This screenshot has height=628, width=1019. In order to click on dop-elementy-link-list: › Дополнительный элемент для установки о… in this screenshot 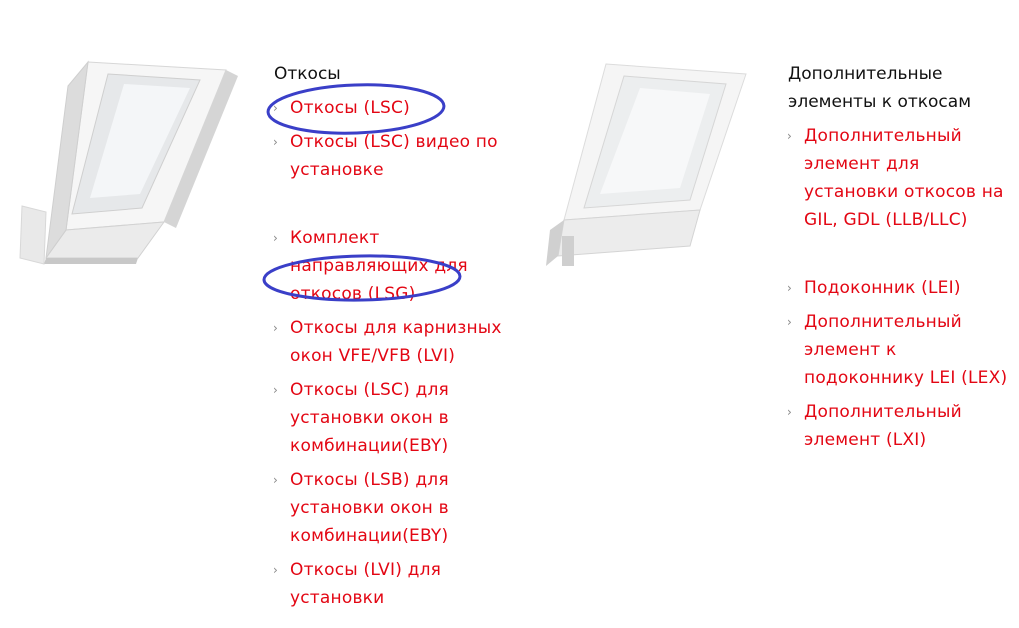, I will do `click(896, 291)`.